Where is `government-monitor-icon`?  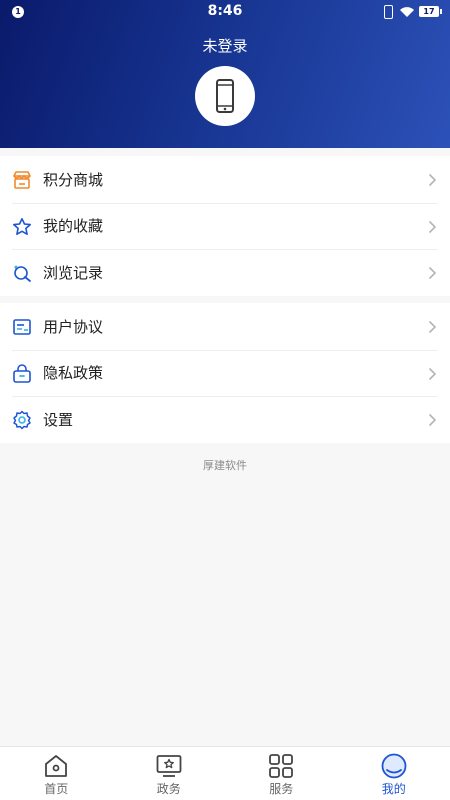
government-monitor-icon is located at coordinates (168, 766).